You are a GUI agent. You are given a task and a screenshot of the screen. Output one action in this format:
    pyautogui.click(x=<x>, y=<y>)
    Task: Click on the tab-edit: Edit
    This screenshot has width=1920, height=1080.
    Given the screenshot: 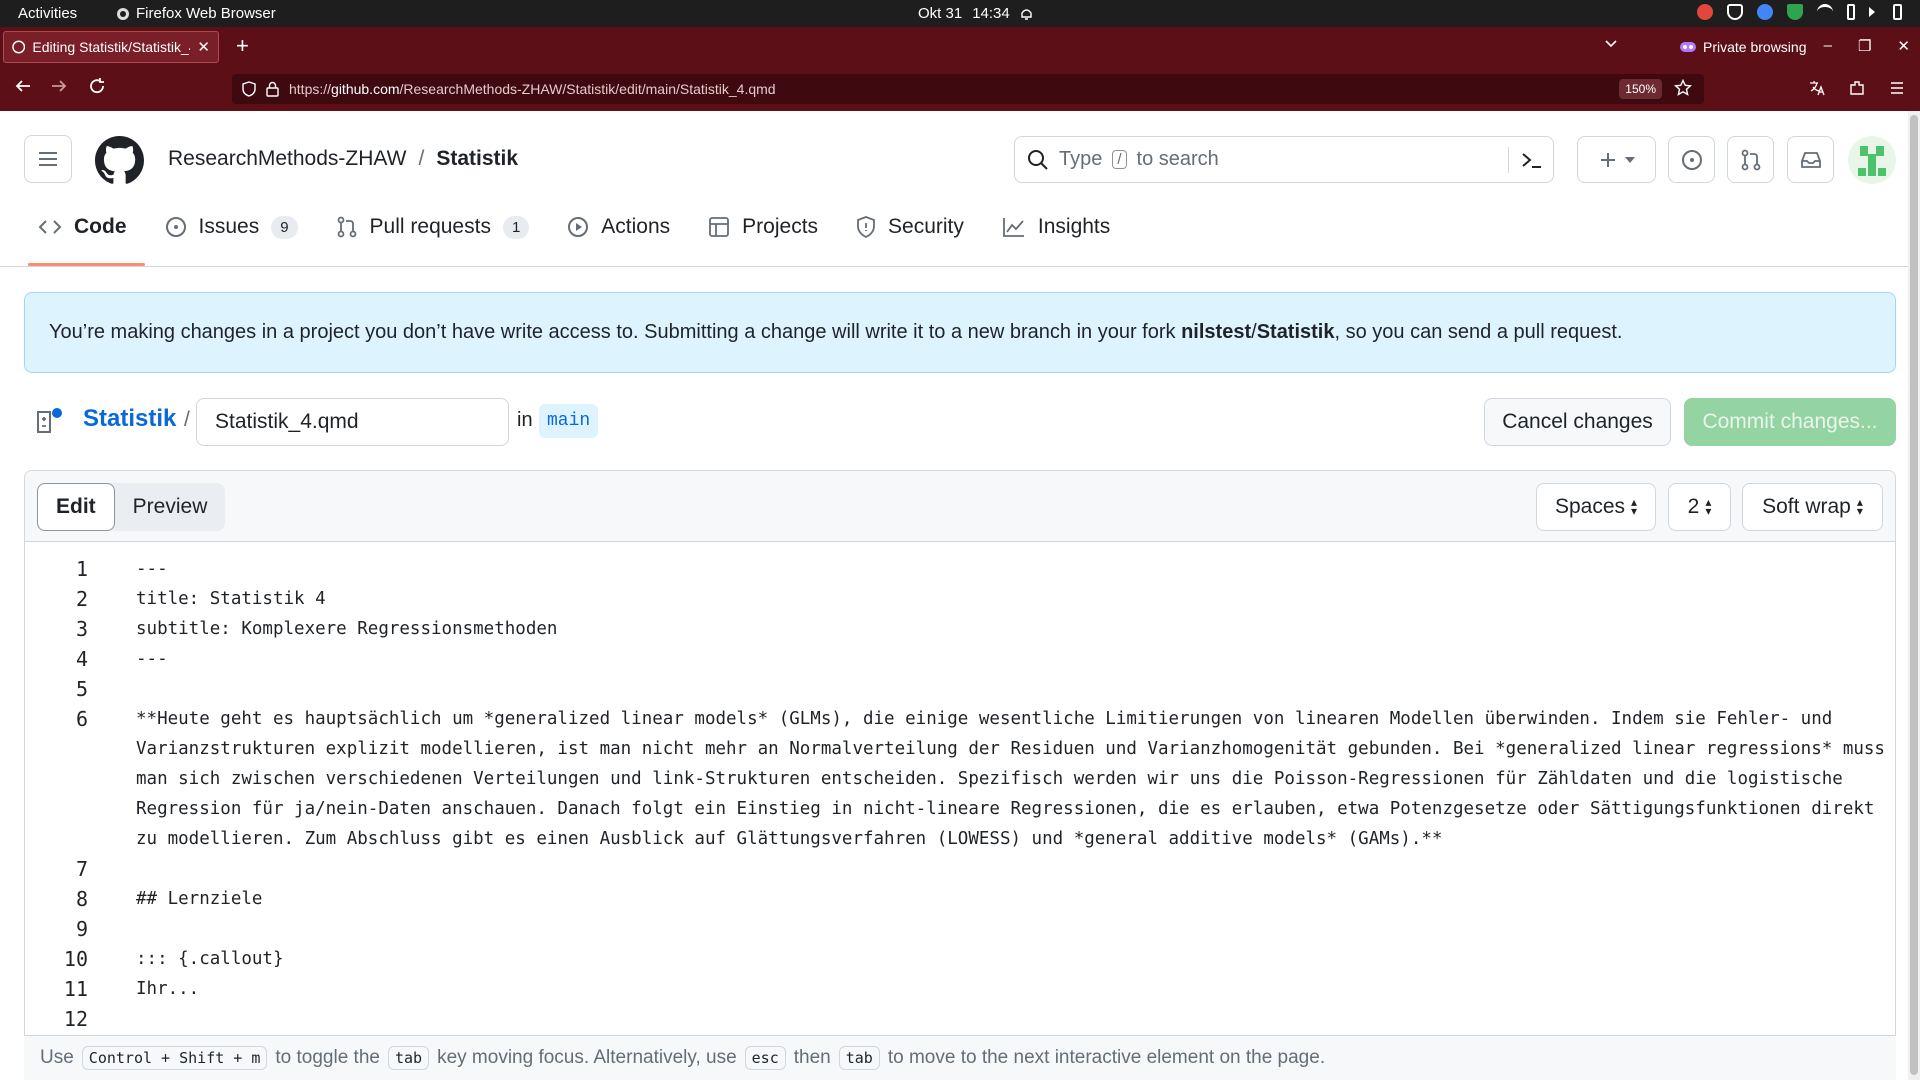 What is the action you would take?
    pyautogui.click(x=76, y=507)
    